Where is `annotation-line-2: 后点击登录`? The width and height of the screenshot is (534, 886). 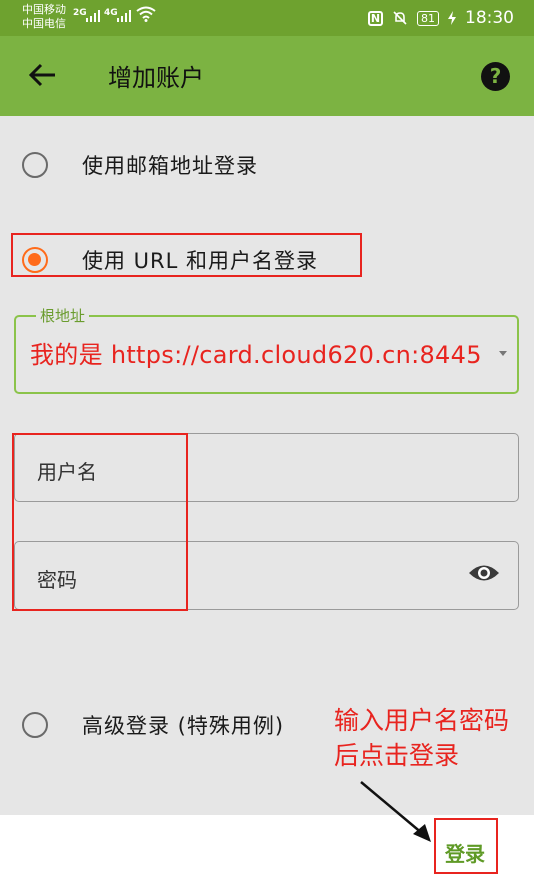
annotation-line-2: 后点击登录 is located at coordinates (397, 755).